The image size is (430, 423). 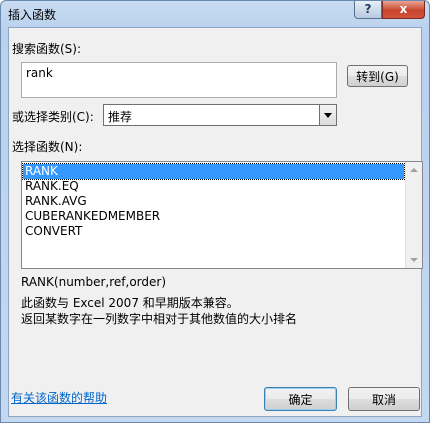 What do you see at coordinates (213, 171) in the screenshot?
I see `list-item-rank: RANK` at bounding box center [213, 171].